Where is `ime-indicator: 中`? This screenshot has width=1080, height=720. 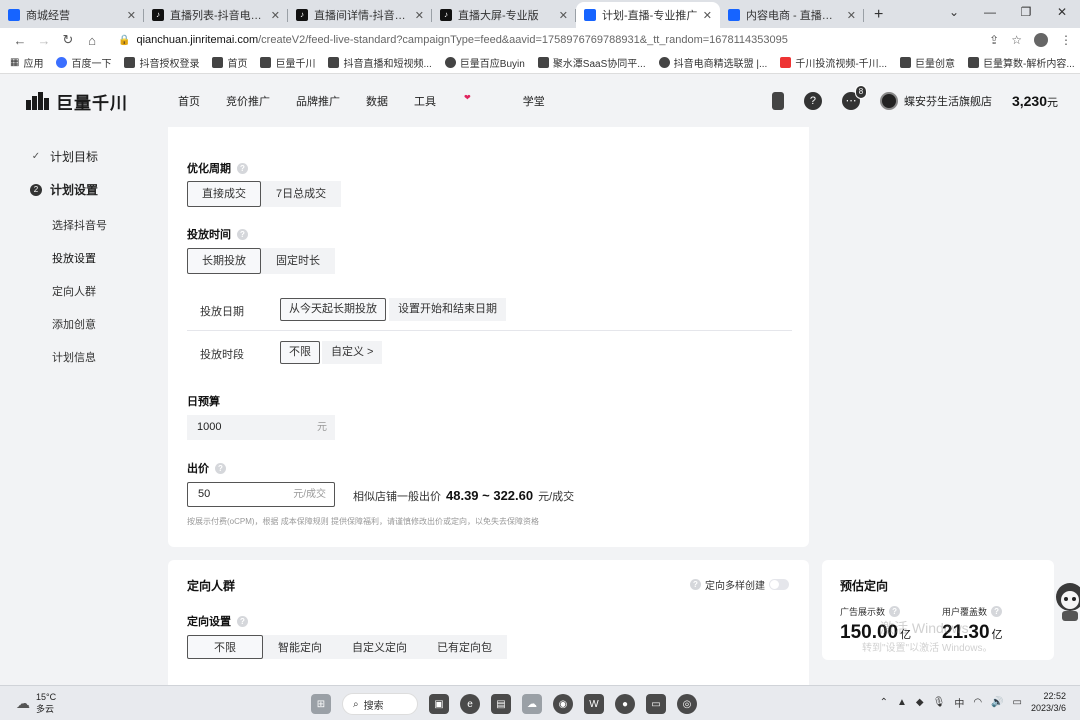
ime-indicator: 中 is located at coordinates (959, 702).